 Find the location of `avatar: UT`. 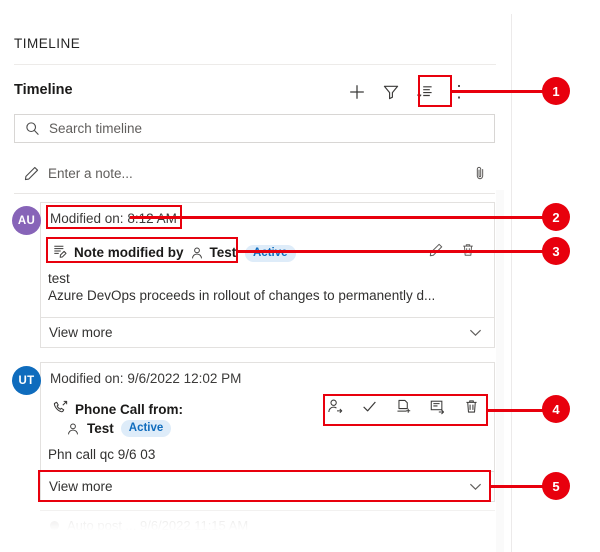

avatar: UT is located at coordinates (26, 380).